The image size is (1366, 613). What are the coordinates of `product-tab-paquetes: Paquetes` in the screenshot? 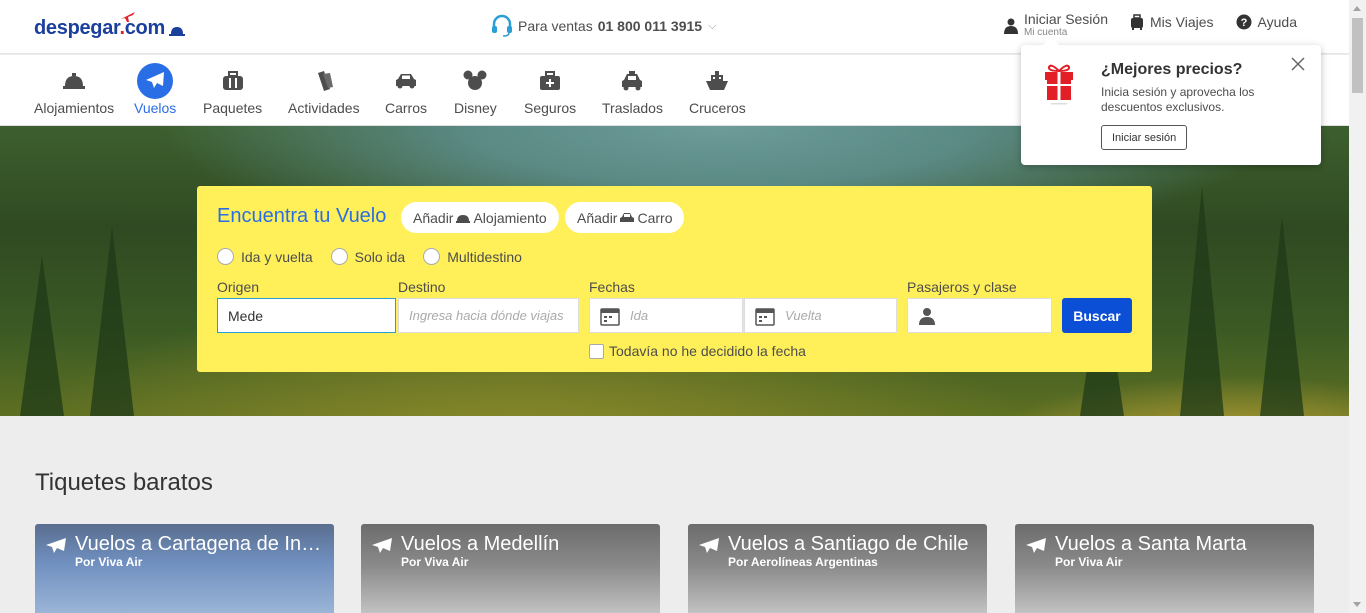 It's located at (232, 89).